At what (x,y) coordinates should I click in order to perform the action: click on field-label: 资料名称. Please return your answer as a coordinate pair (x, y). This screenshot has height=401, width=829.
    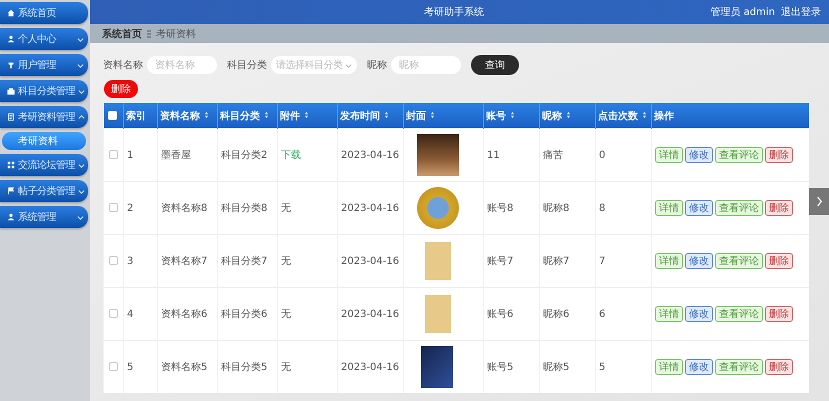
    Looking at the image, I should click on (123, 65).